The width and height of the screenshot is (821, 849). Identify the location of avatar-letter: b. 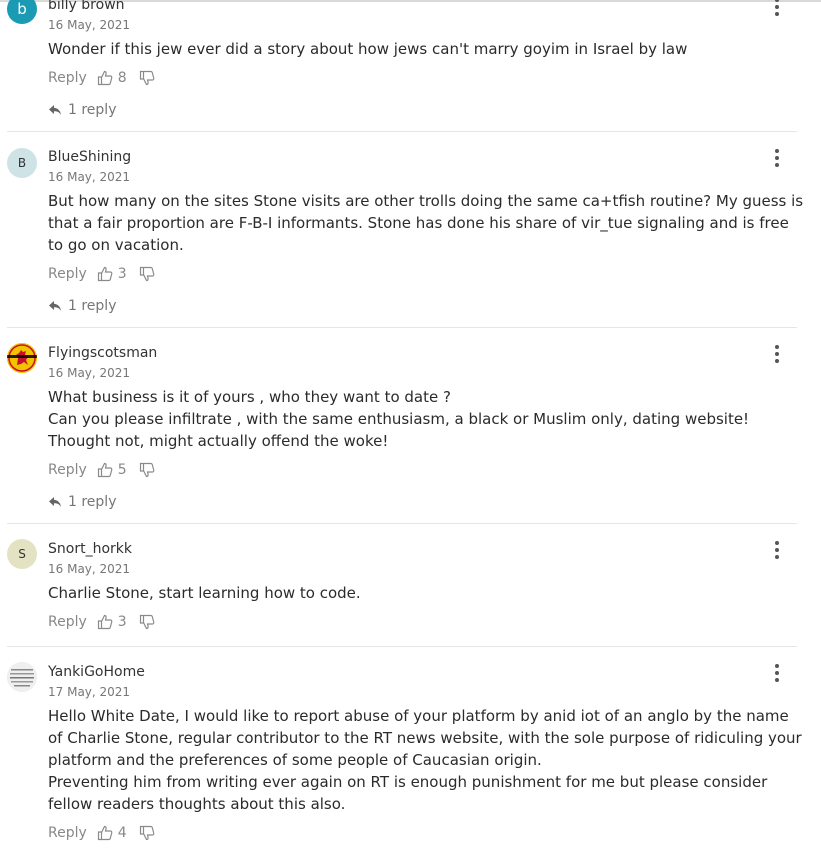
(22, 9).